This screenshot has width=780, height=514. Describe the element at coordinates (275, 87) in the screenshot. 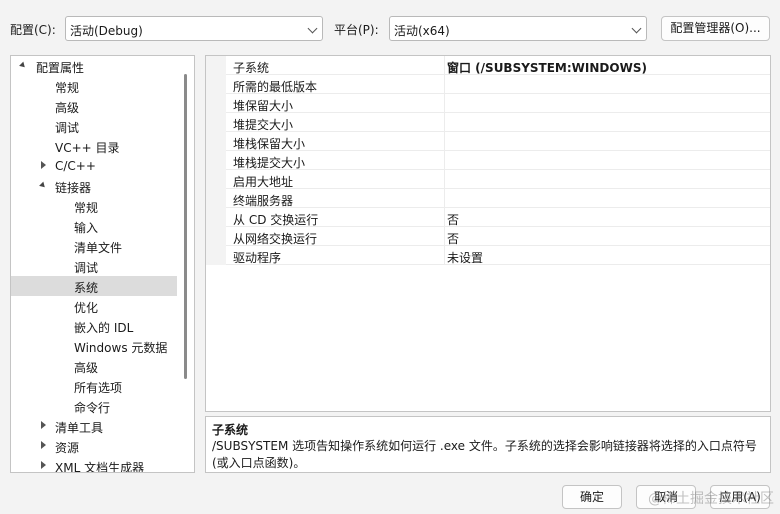

I see `property-name: 所需的最低版本` at that location.